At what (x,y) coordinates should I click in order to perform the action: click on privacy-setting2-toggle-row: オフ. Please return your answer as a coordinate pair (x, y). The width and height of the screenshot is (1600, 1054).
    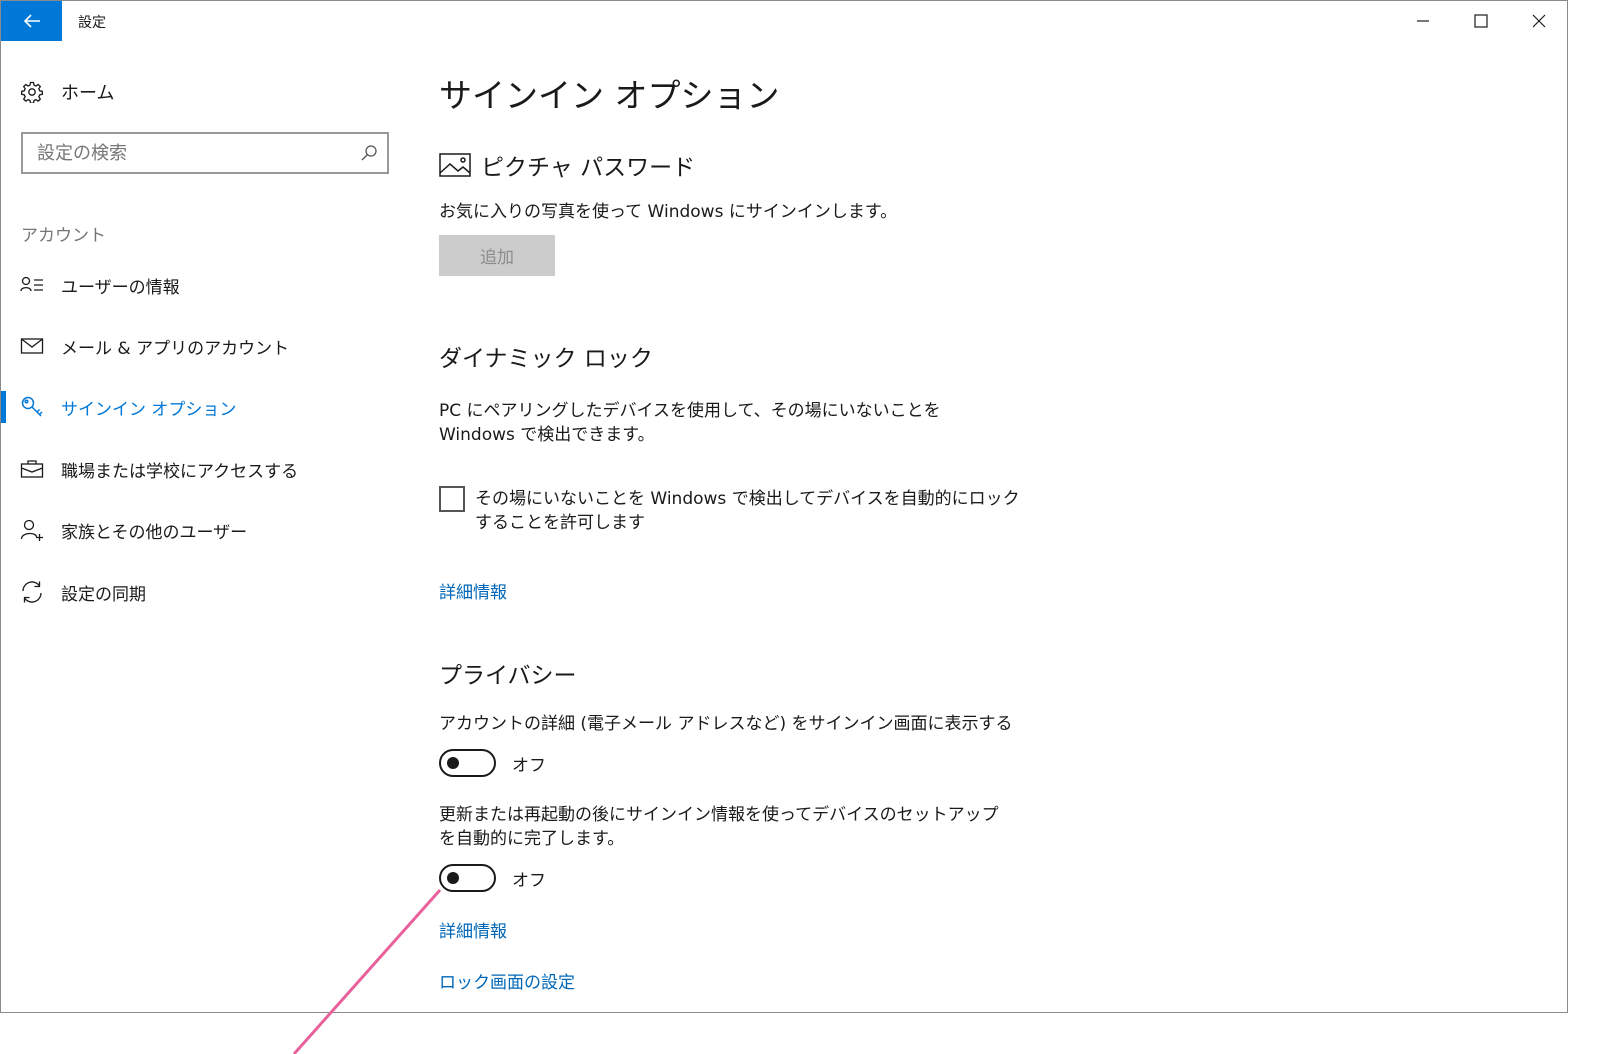
    Looking at the image, I should click on (492, 878).